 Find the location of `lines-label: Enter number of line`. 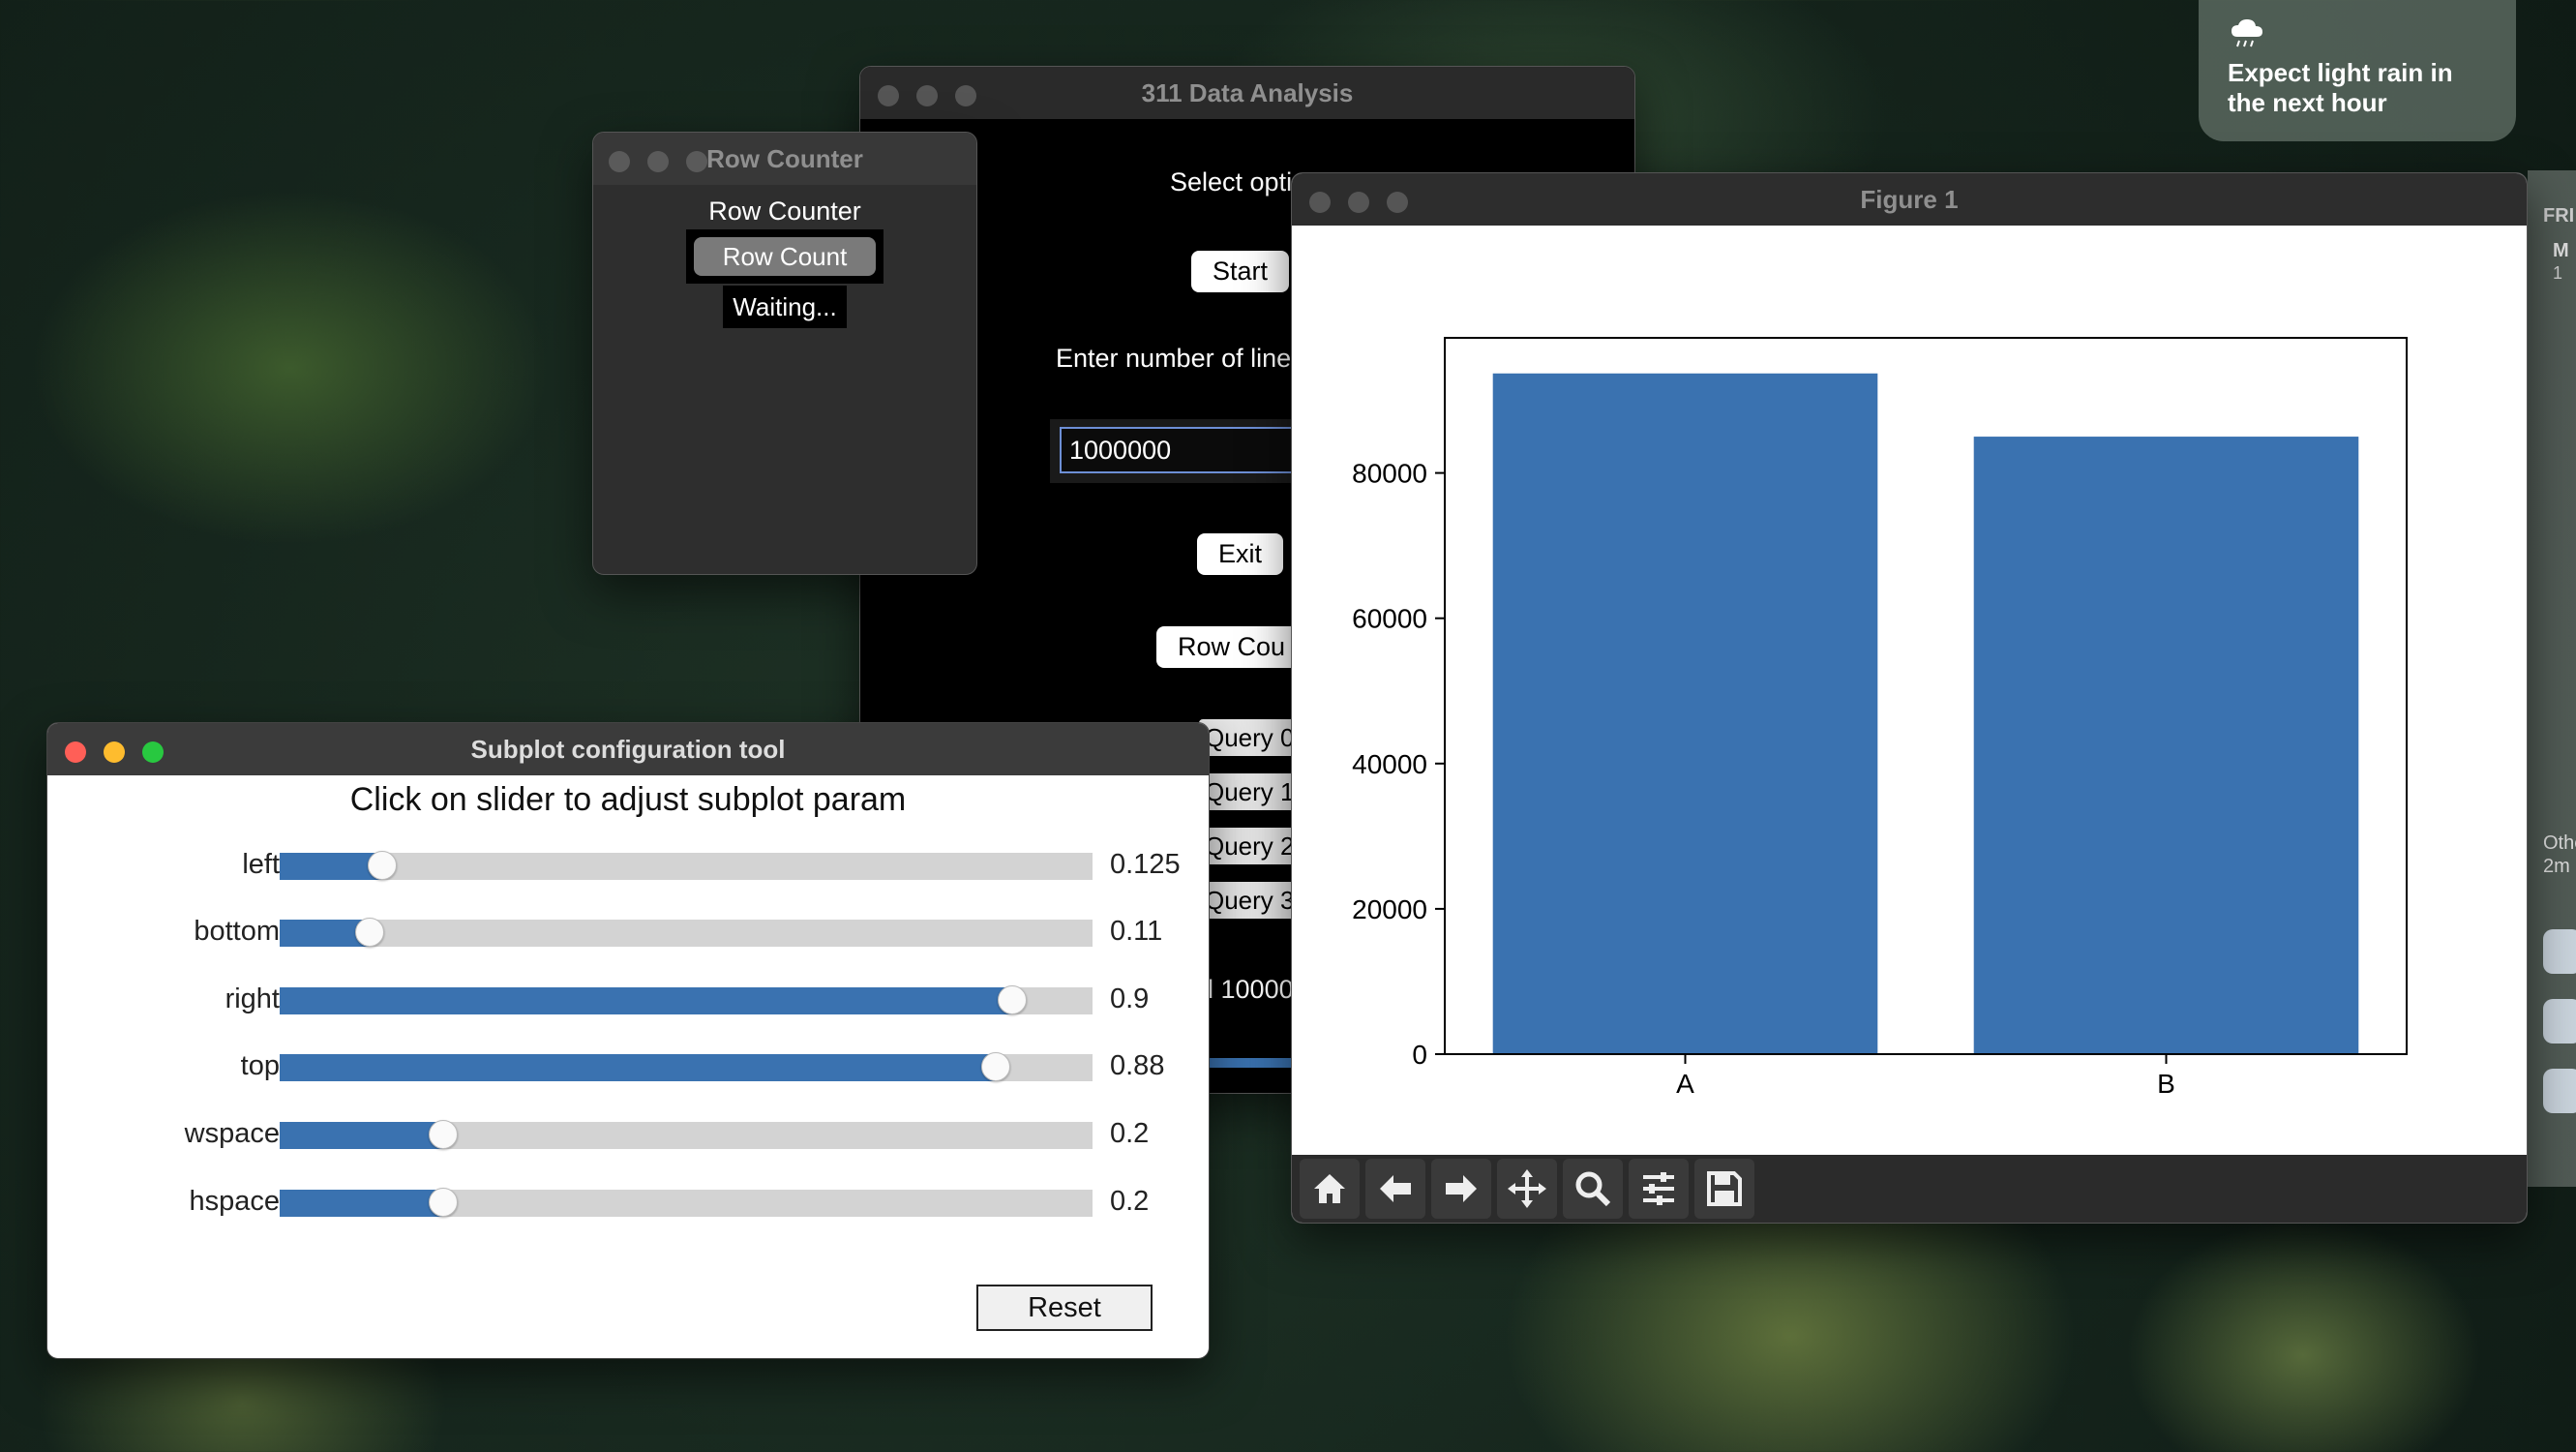

lines-label: Enter number of line is located at coordinates (1174, 358).